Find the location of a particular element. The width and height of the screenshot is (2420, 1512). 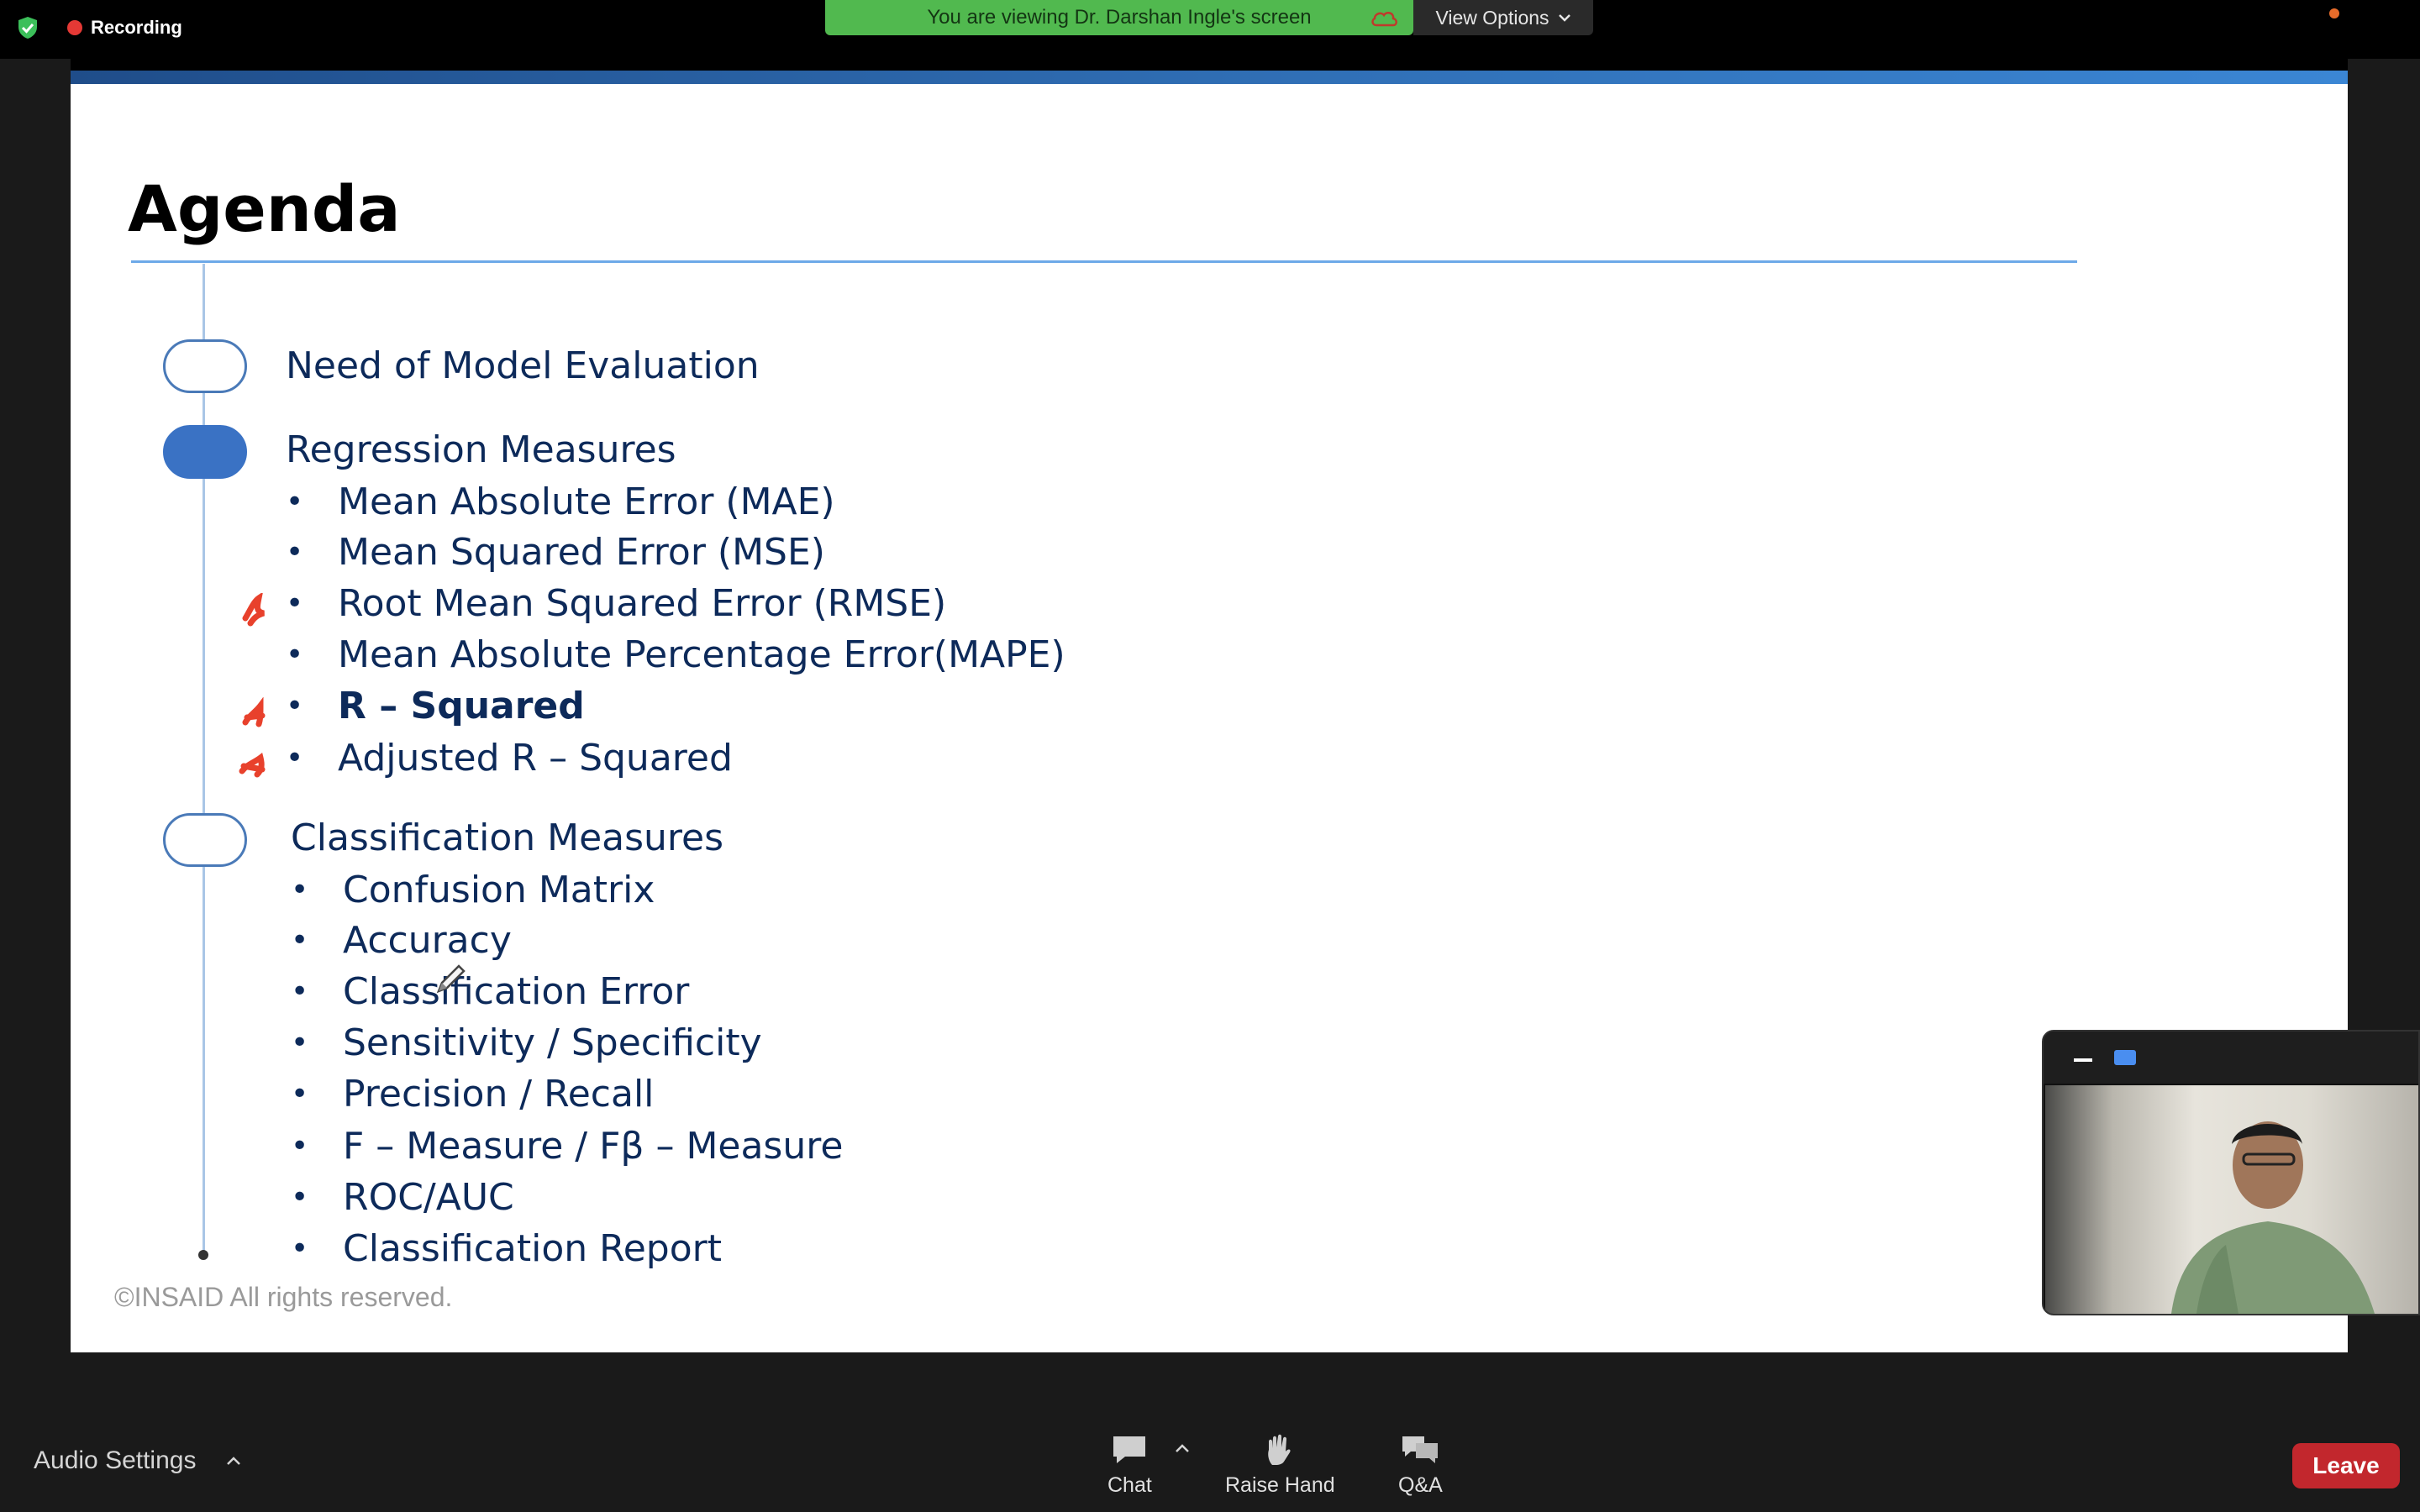

self-view-header is located at coordinates (2231, 1058).